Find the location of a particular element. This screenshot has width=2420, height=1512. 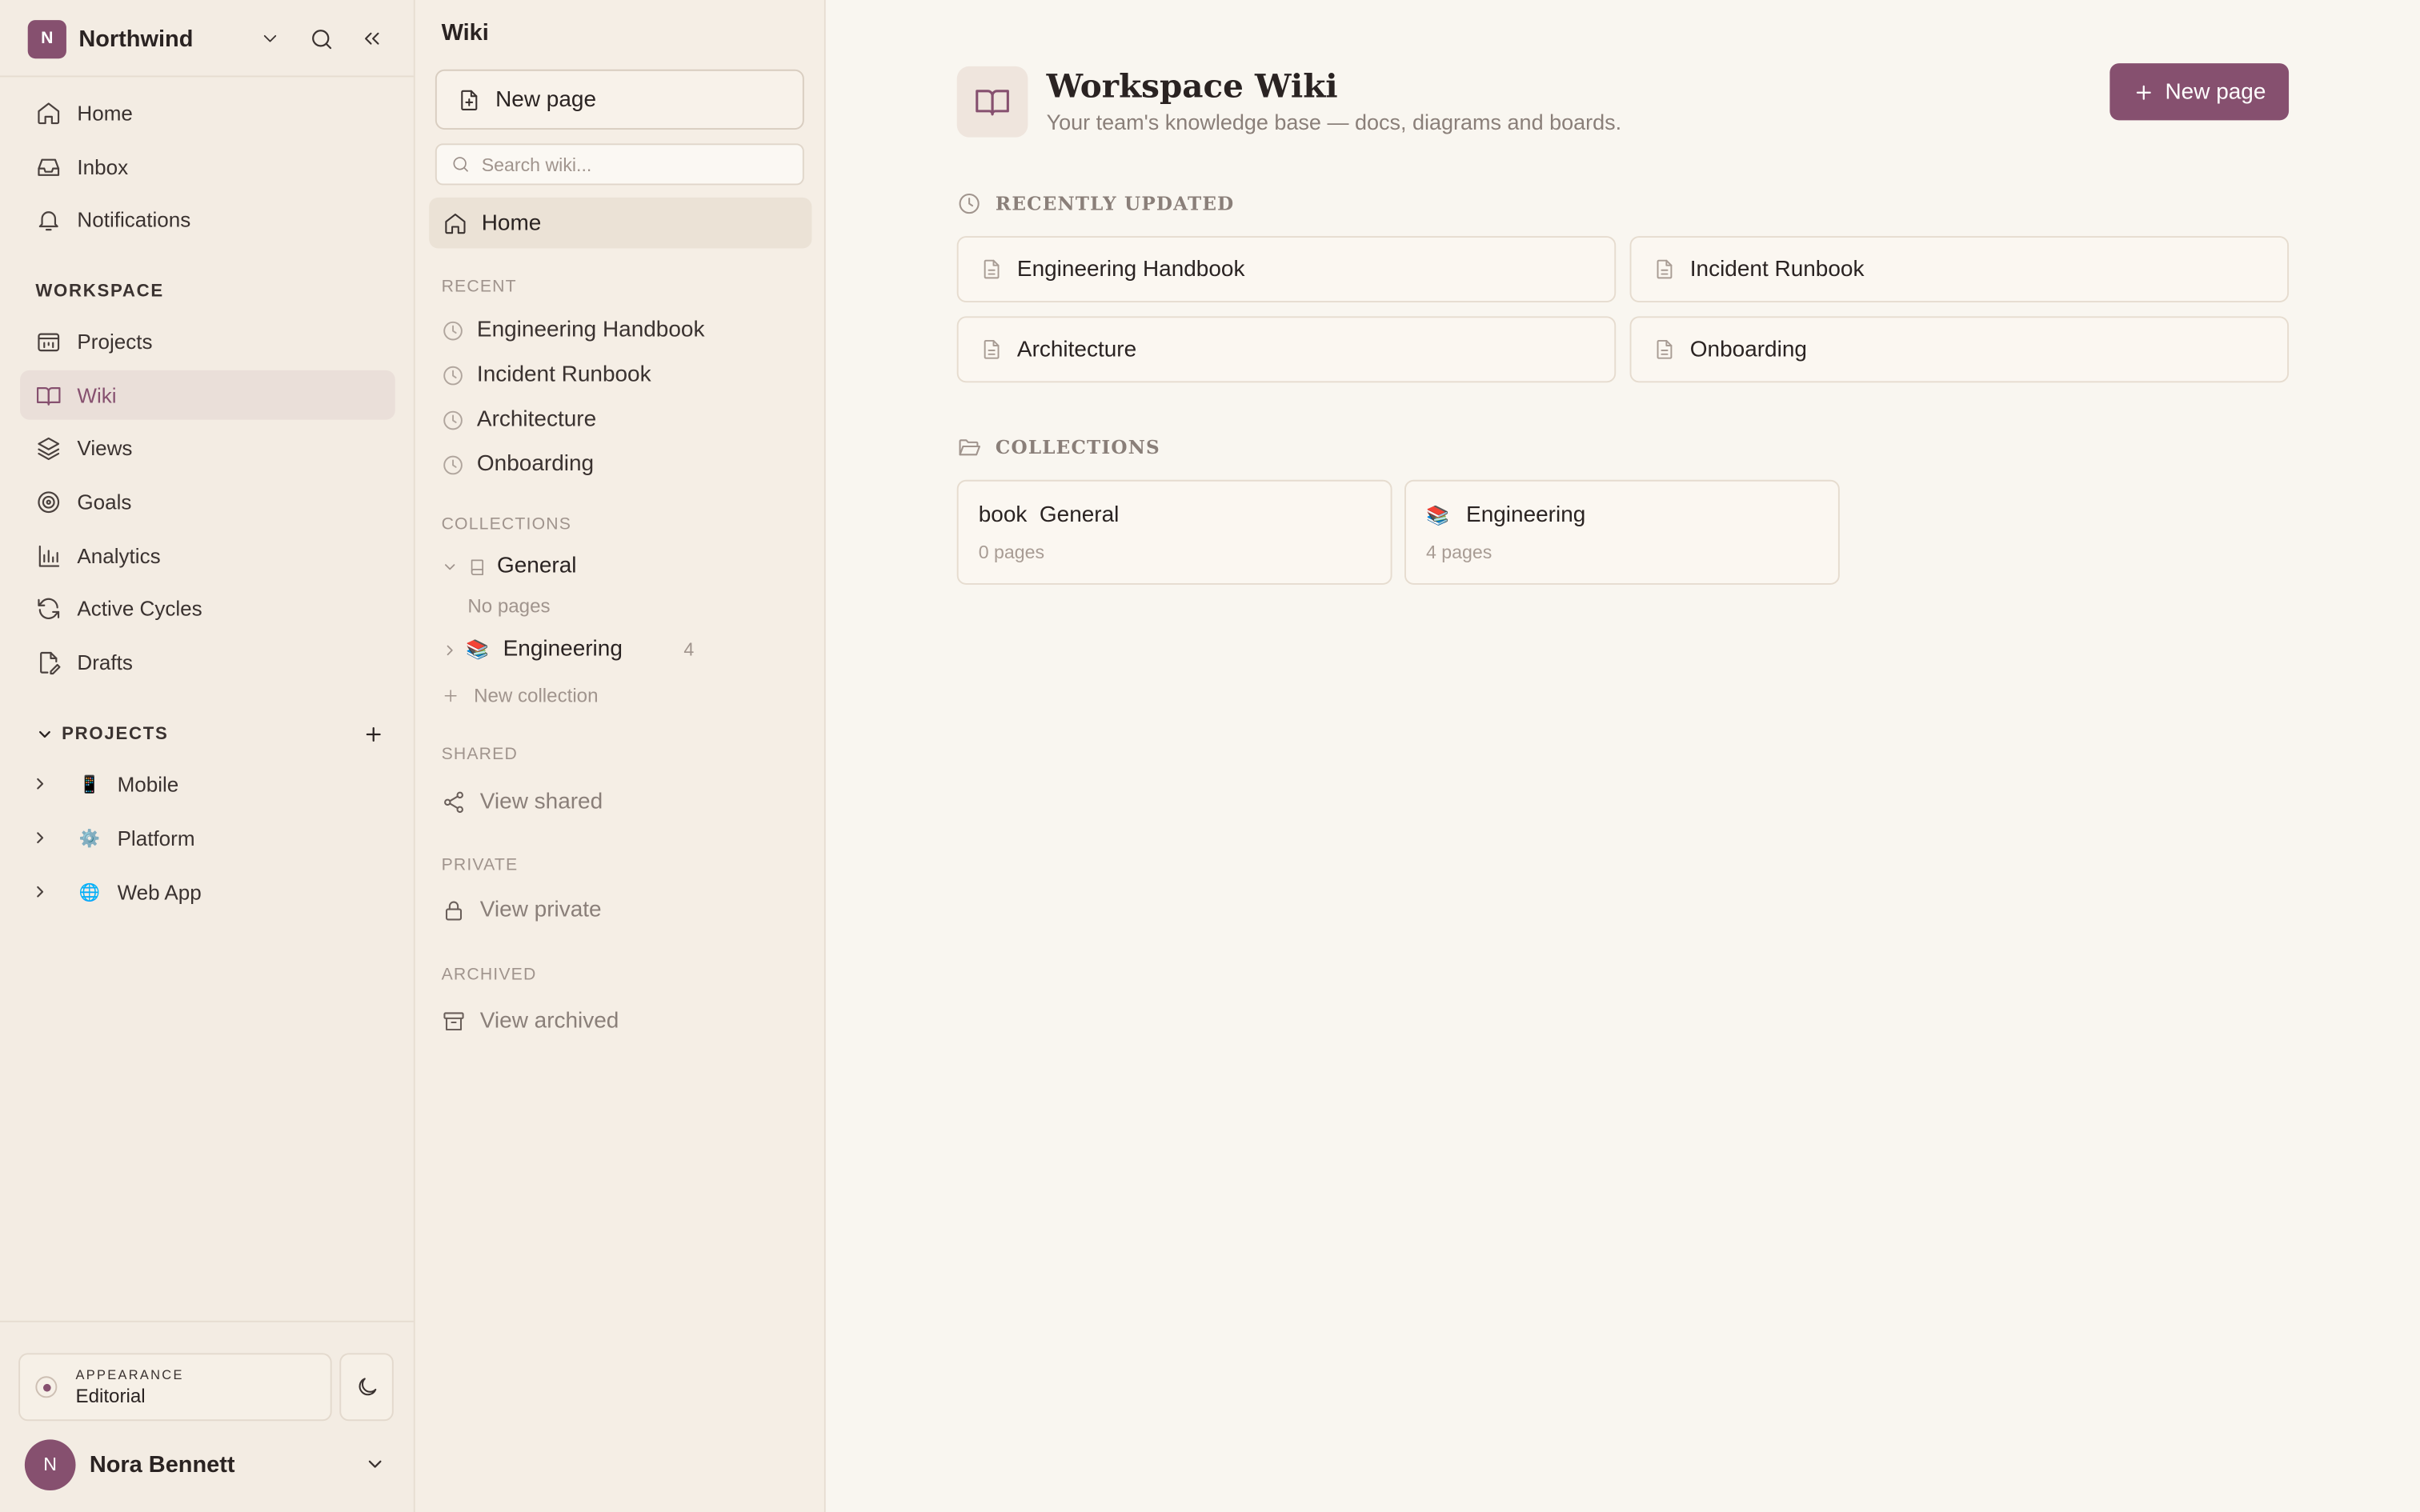

recent-item: Architecture is located at coordinates (519, 419).